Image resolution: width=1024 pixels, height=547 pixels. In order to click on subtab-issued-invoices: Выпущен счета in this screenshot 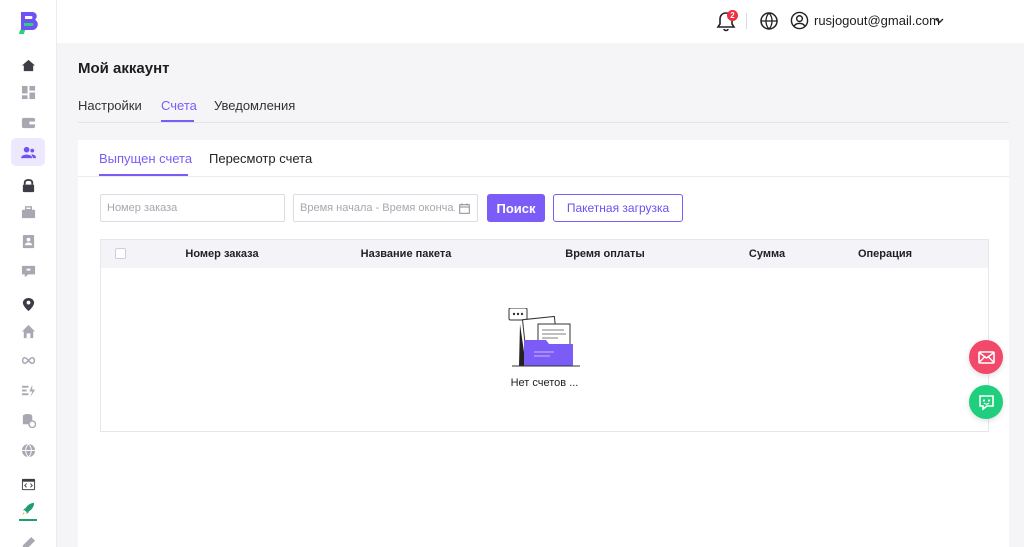, I will do `click(145, 158)`.